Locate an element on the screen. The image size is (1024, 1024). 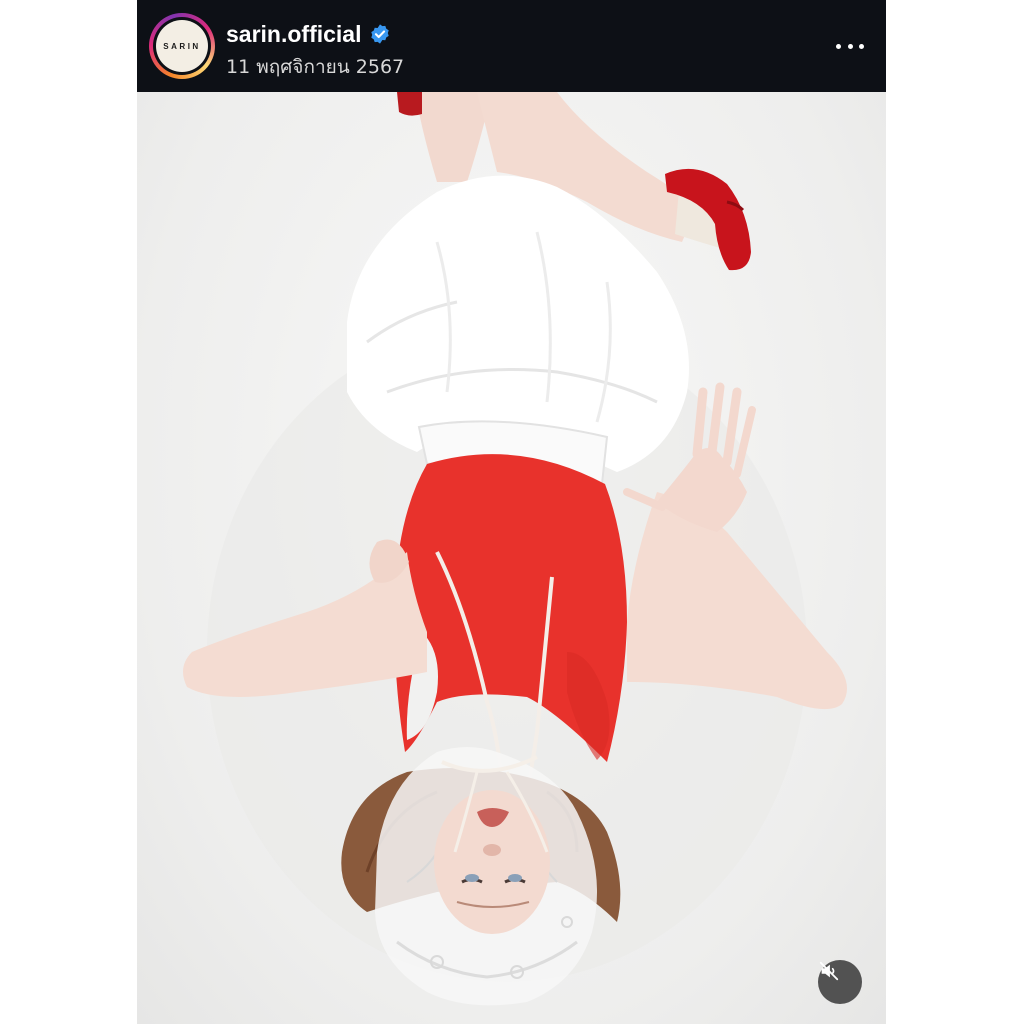
avatar: SARIN is located at coordinates (182, 46).